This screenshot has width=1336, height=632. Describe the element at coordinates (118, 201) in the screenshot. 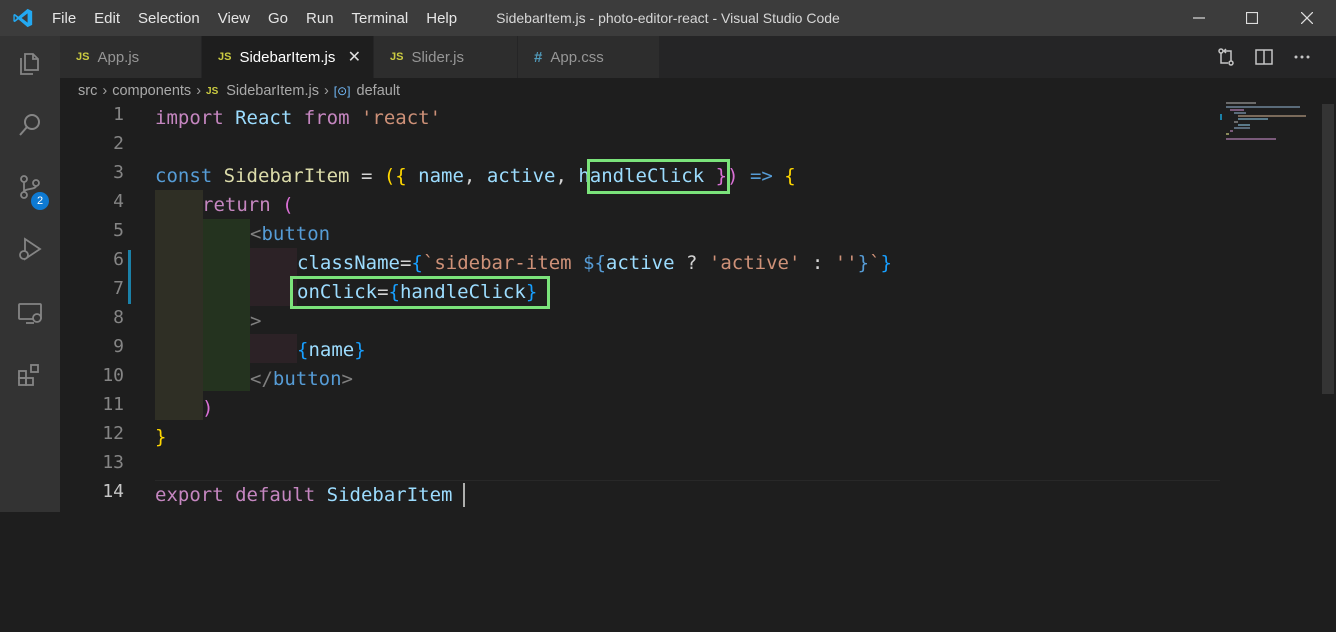

I see `line-number: 4` at that location.